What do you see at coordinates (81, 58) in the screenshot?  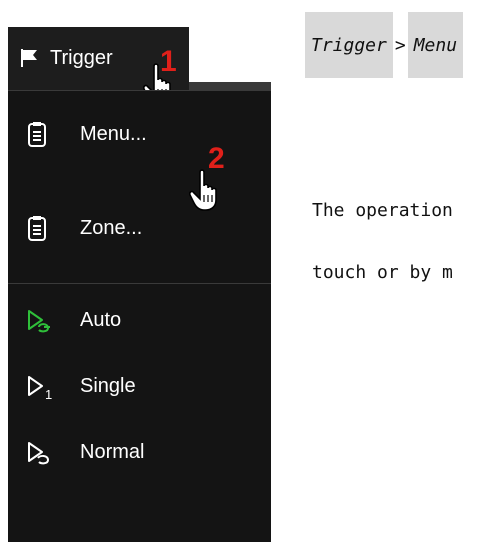 I see `trigger-label: Trigger` at bounding box center [81, 58].